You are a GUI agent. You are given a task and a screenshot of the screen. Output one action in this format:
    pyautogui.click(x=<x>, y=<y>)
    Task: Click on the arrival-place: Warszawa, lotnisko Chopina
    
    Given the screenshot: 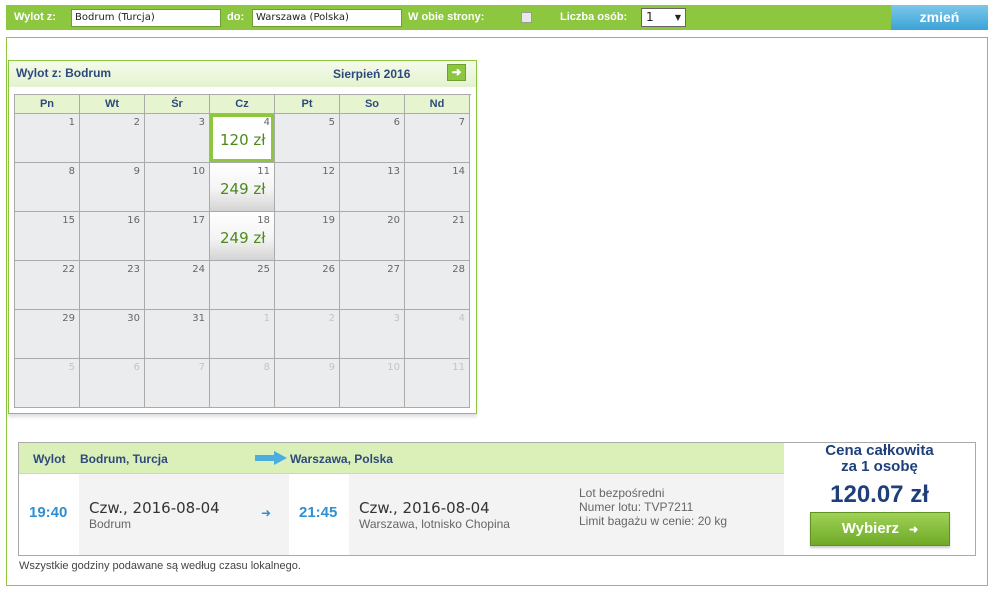 What is the action you would take?
    pyautogui.click(x=434, y=524)
    